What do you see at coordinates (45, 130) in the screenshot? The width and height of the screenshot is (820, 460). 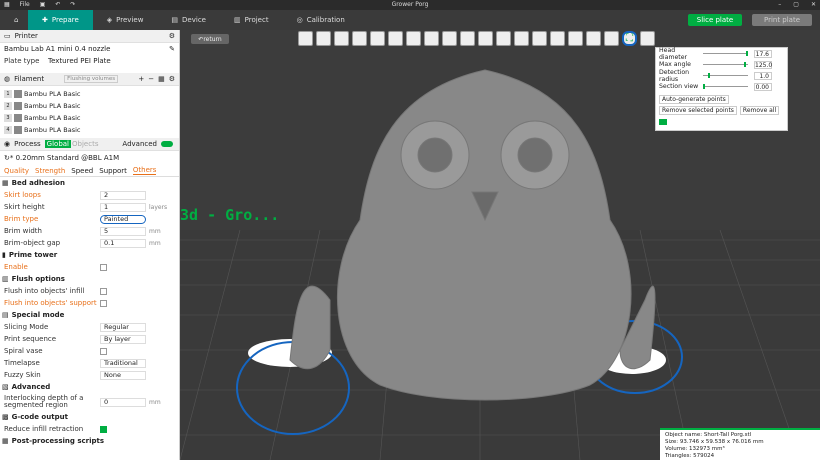 I see `filament-slot-4: 4 Bambu PLA Basic` at bounding box center [45, 130].